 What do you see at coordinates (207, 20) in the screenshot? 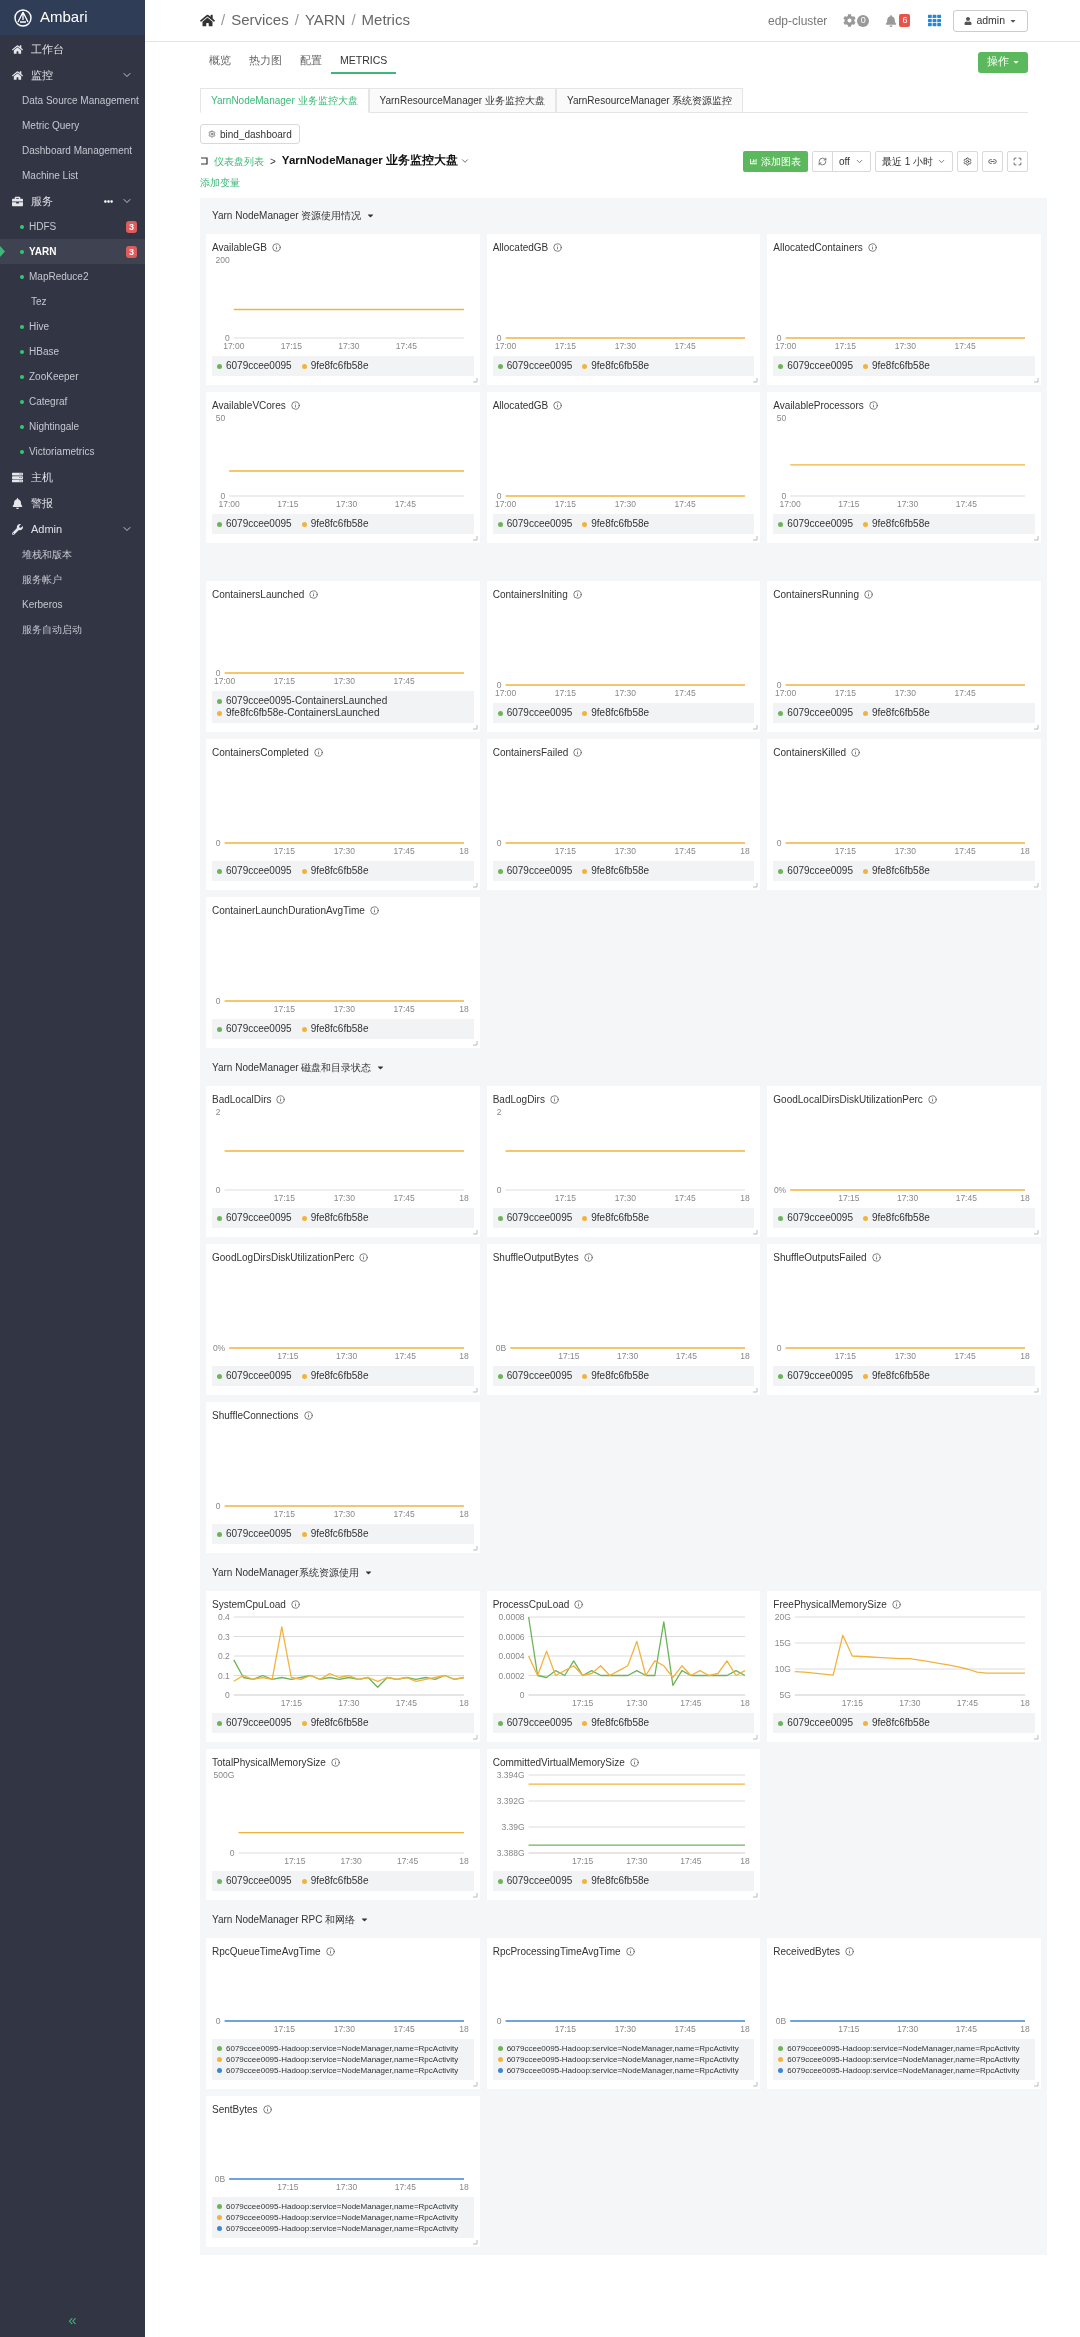
I see `home-icon` at bounding box center [207, 20].